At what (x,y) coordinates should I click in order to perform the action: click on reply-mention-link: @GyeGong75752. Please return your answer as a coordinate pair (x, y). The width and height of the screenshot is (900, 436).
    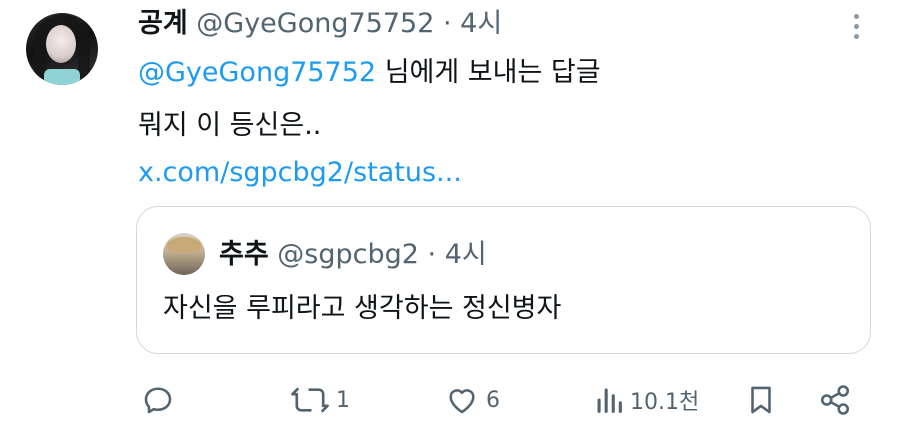
    Looking at the image, I should click on (257, 72).